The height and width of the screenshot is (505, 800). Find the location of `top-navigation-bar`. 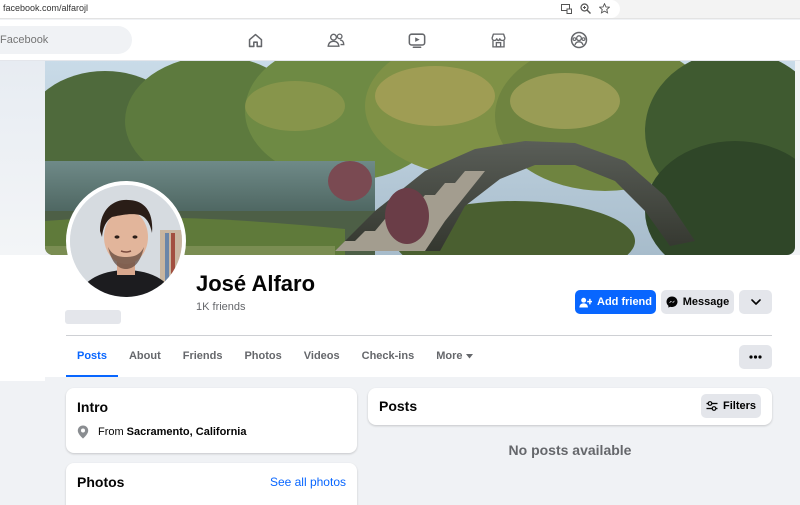

top-navigation-bar is located at coordinates (400, 40).